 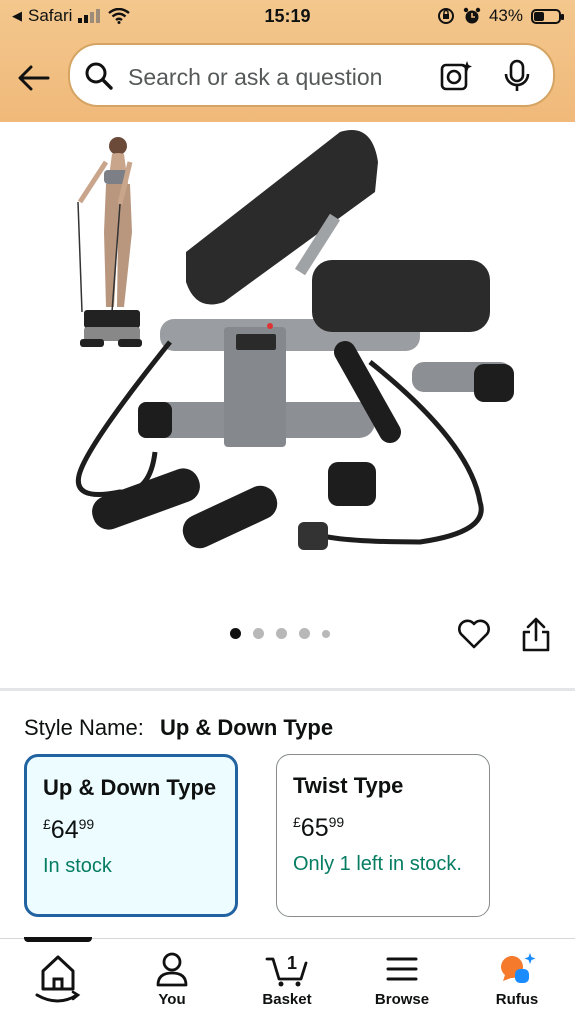 I want to click on style-name-label: Style Name:, so click(x=84, y=727).